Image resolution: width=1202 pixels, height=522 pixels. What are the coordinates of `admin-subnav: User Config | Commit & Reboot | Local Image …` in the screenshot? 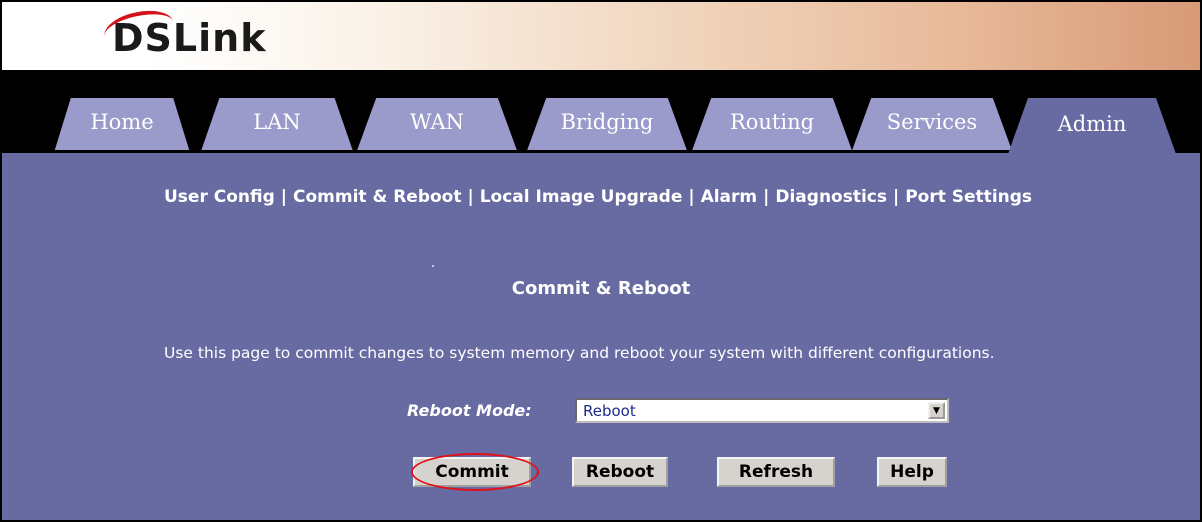 It's located at (598, 197).